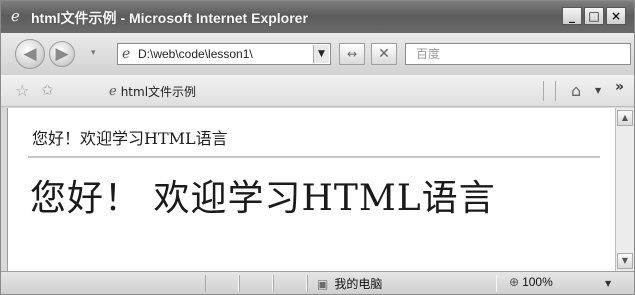  I want to click on refresh-icon: ↔, so click(352, 54).